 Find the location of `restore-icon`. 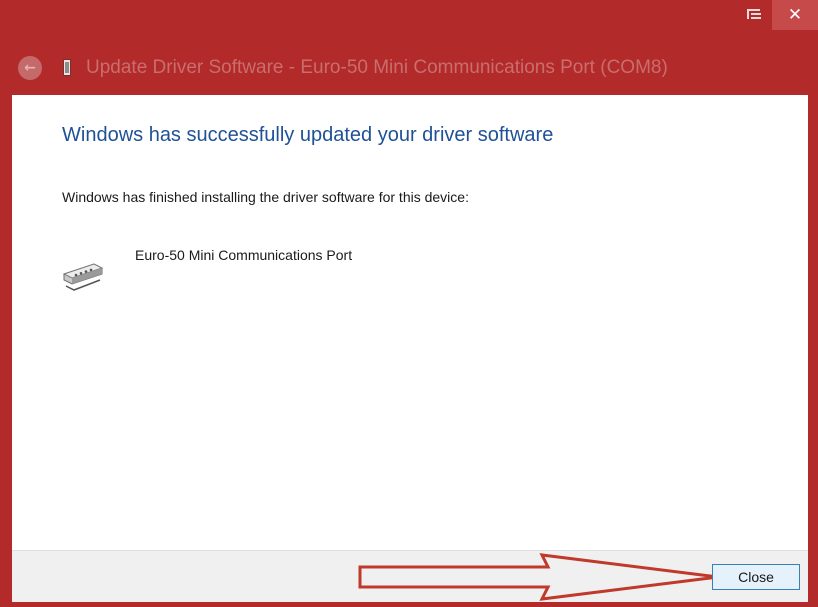

restore-icon is located at coordinates (754, 14).